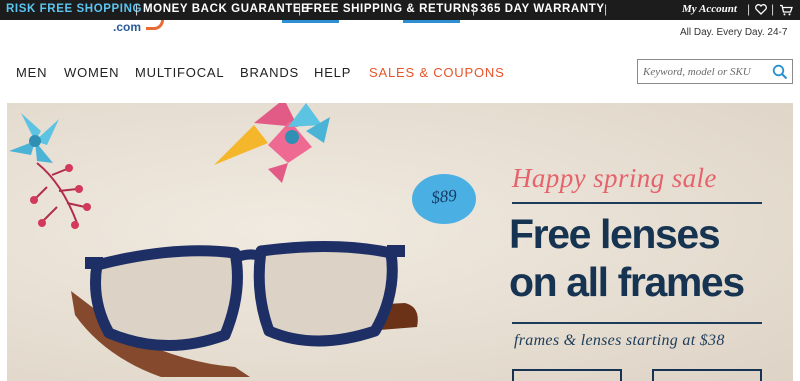  What do you see at coordinates (619, 340) in the screenshot?
I see `hero-subline: frames & lenses starting at $38` at bounding box center [619, 340].